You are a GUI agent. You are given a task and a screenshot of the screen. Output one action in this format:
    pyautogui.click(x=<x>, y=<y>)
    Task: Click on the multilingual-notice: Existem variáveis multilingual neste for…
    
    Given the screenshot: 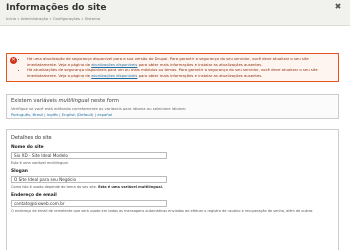 What is the action you would take?
    pyautogui.click(x=172, y=106)
    